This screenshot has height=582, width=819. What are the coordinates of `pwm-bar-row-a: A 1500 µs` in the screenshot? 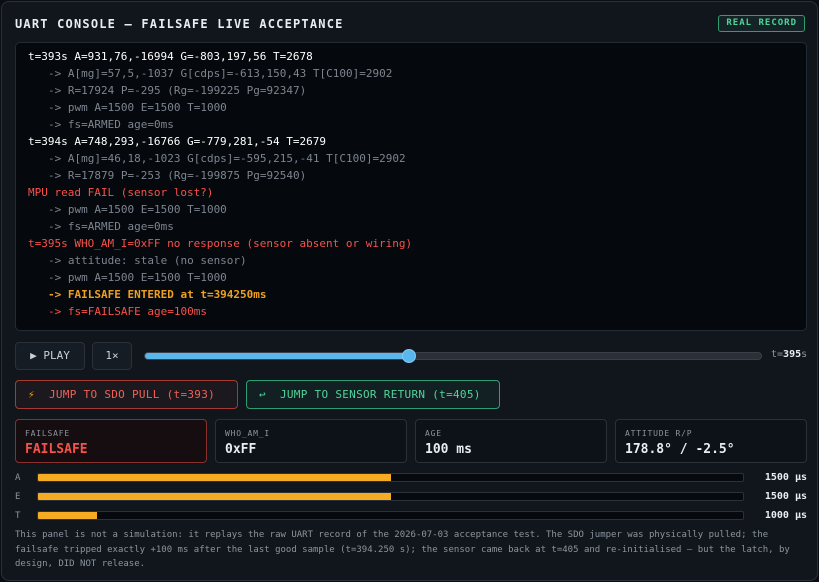 It's located at (411, 481).